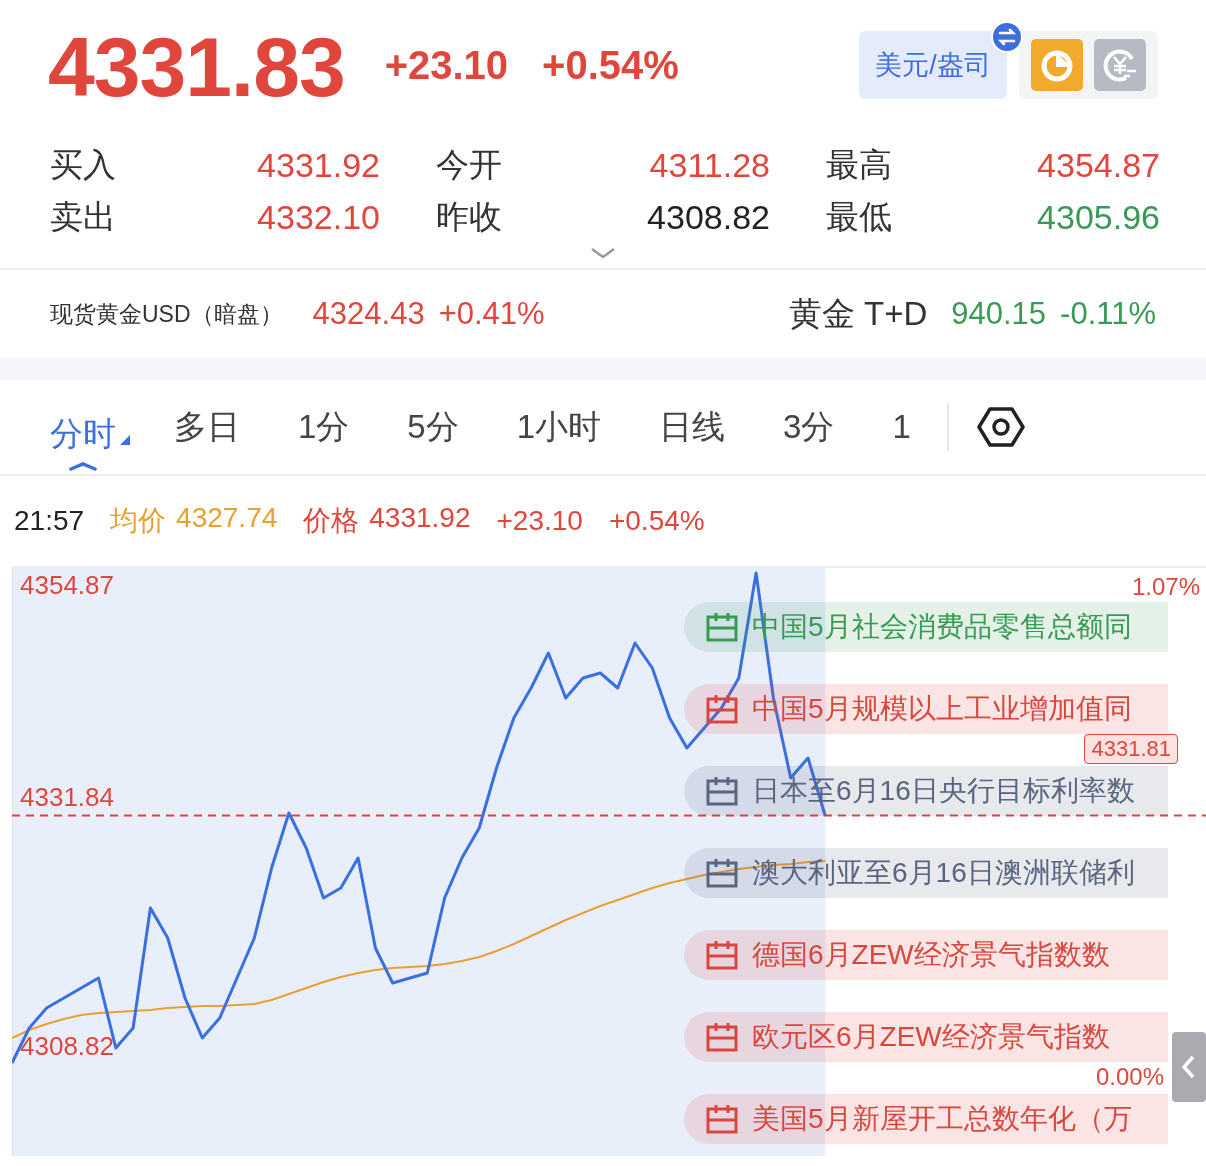 This screenshot has height=1166, width=1206. What do you see at coordinates (331, 521) in the screenshot?
I see `legend-label: 价格` at bounding box center [331, 521].